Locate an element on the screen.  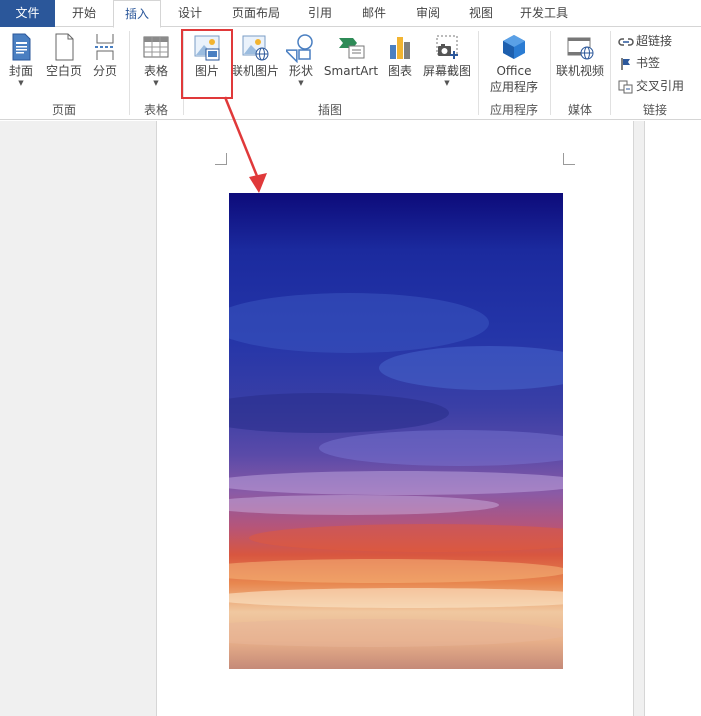
group-label-tables: 表格 is located at coordinates (155, 110).